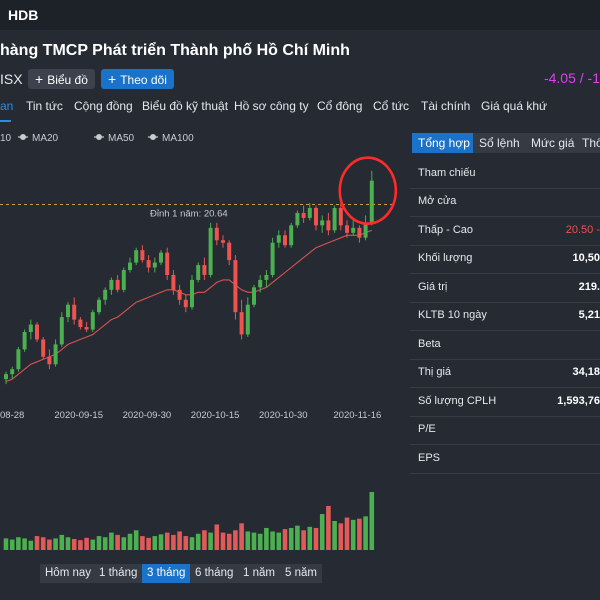 The image size is (600, 600). Describe the element at coordinates (339, 106) in the screenshot. I see `tab-shareholders: Cổ đông` at that location.